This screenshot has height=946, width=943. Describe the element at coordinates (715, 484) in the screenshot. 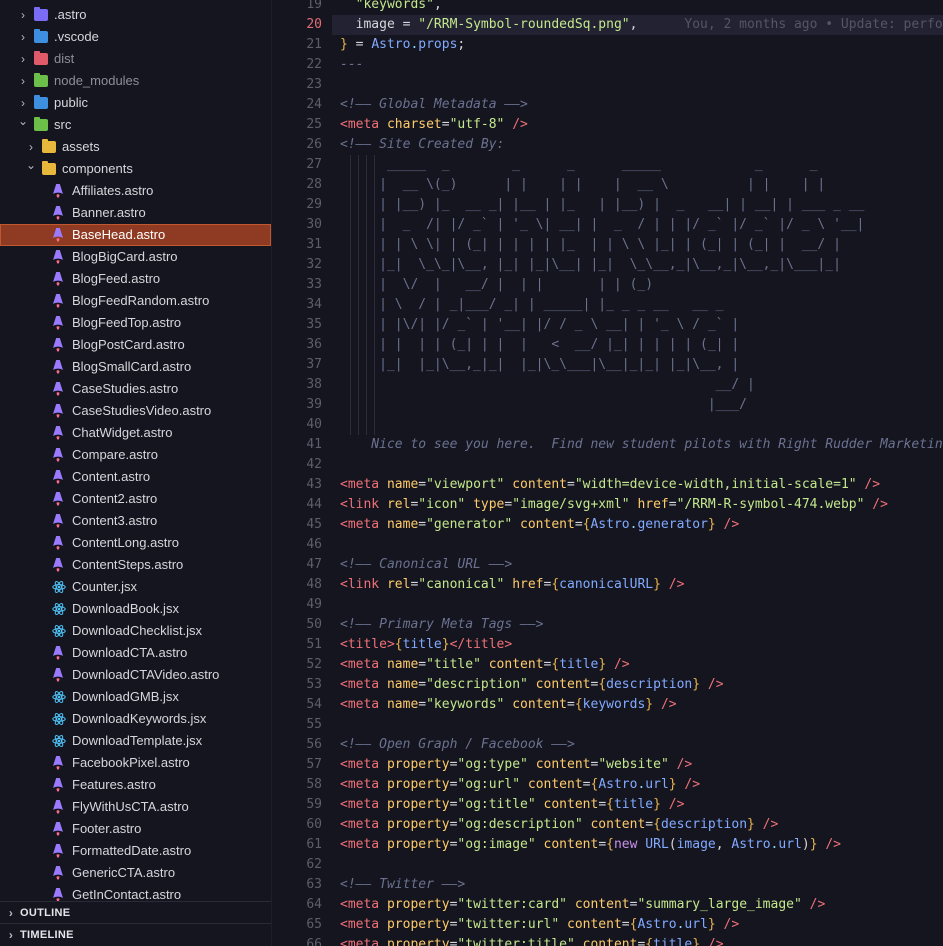

I see `code-token: "width=device-width,initial-scale=1"` at that location.